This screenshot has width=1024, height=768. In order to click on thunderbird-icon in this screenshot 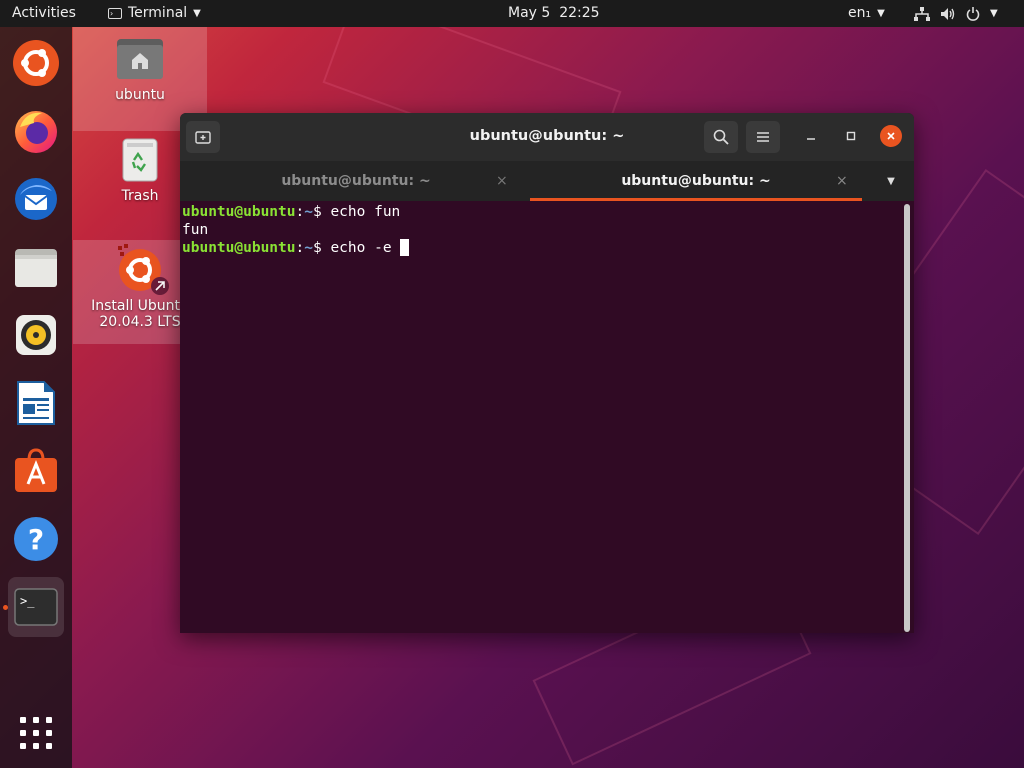, I will do `click(36, 199)`.